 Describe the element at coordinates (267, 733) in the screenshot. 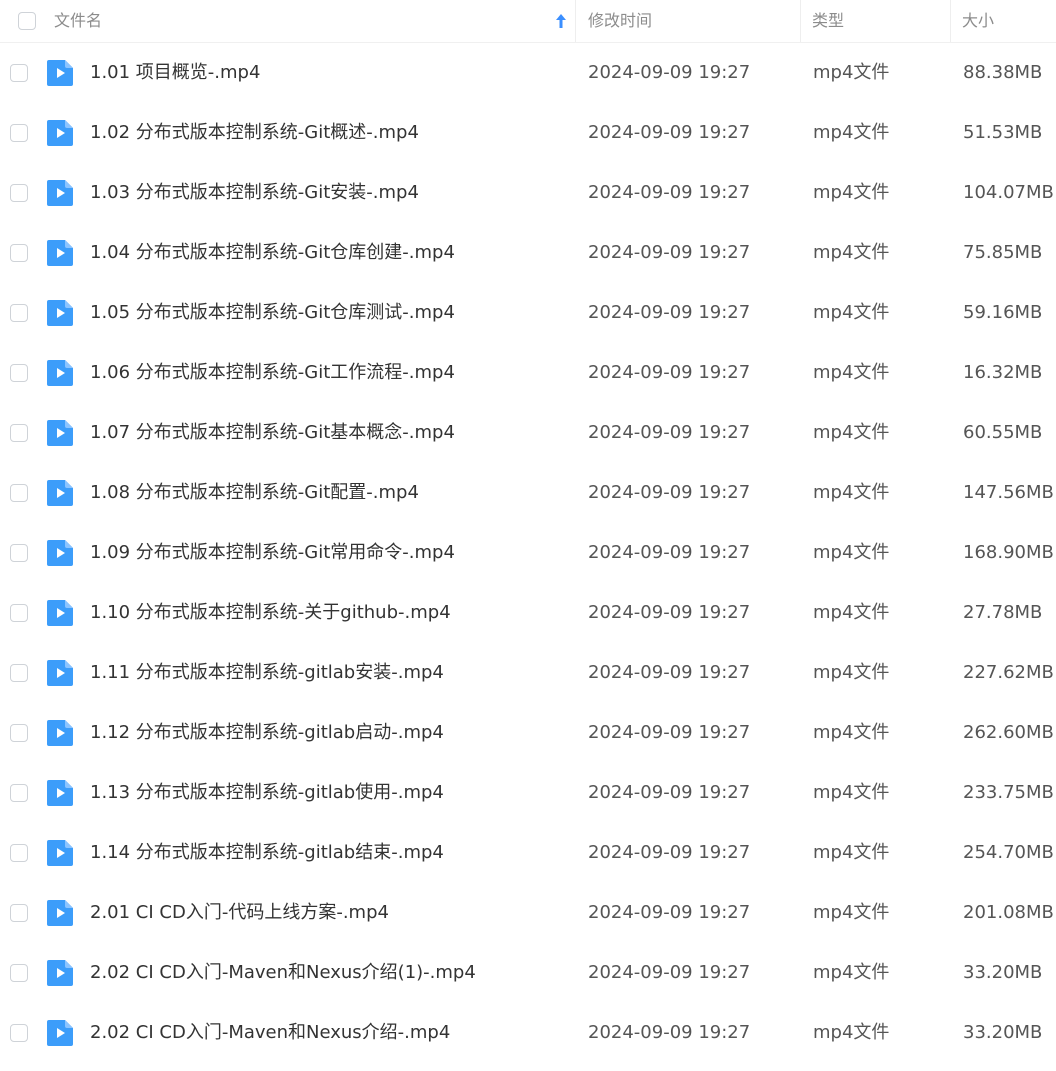

I see `file-name: 1.12 分布式版本控制系统-gitlab启动-.mp4` at that location.